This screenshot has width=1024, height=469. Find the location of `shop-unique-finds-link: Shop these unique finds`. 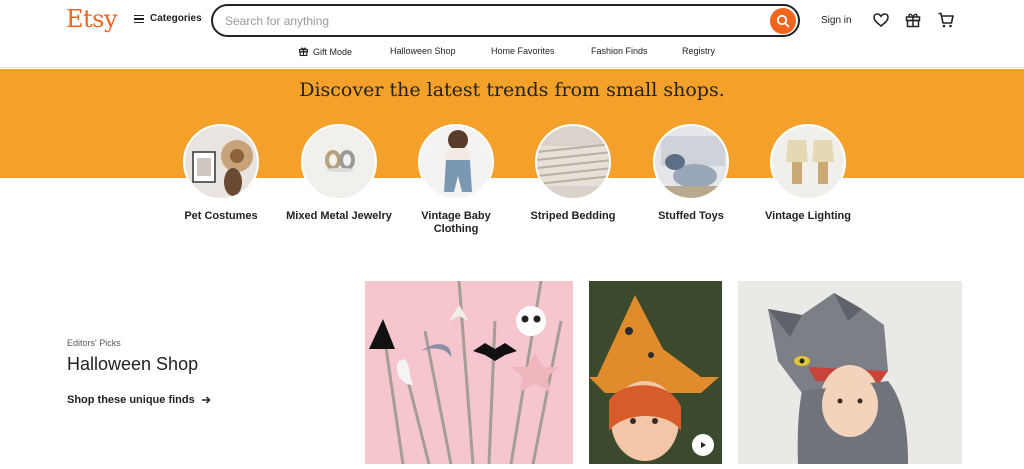

shop-unique-finds-link: Shop these unique finds is located at coordinates (139, 400).